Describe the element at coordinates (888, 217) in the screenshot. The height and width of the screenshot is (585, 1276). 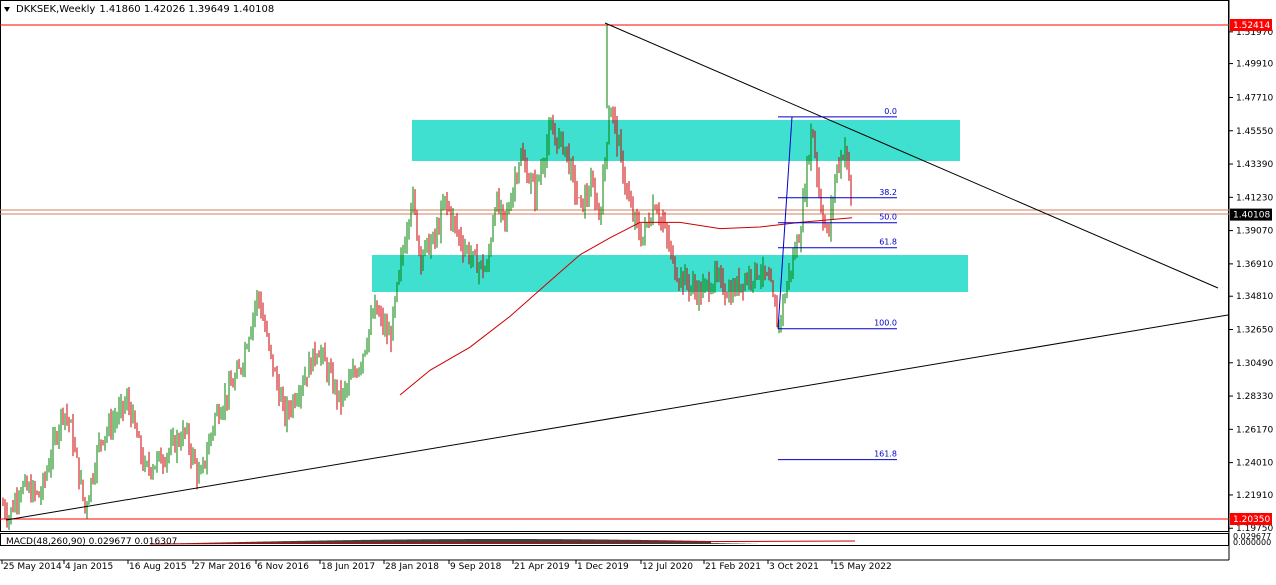
I see `fib-level-label: 50.0` at that location.